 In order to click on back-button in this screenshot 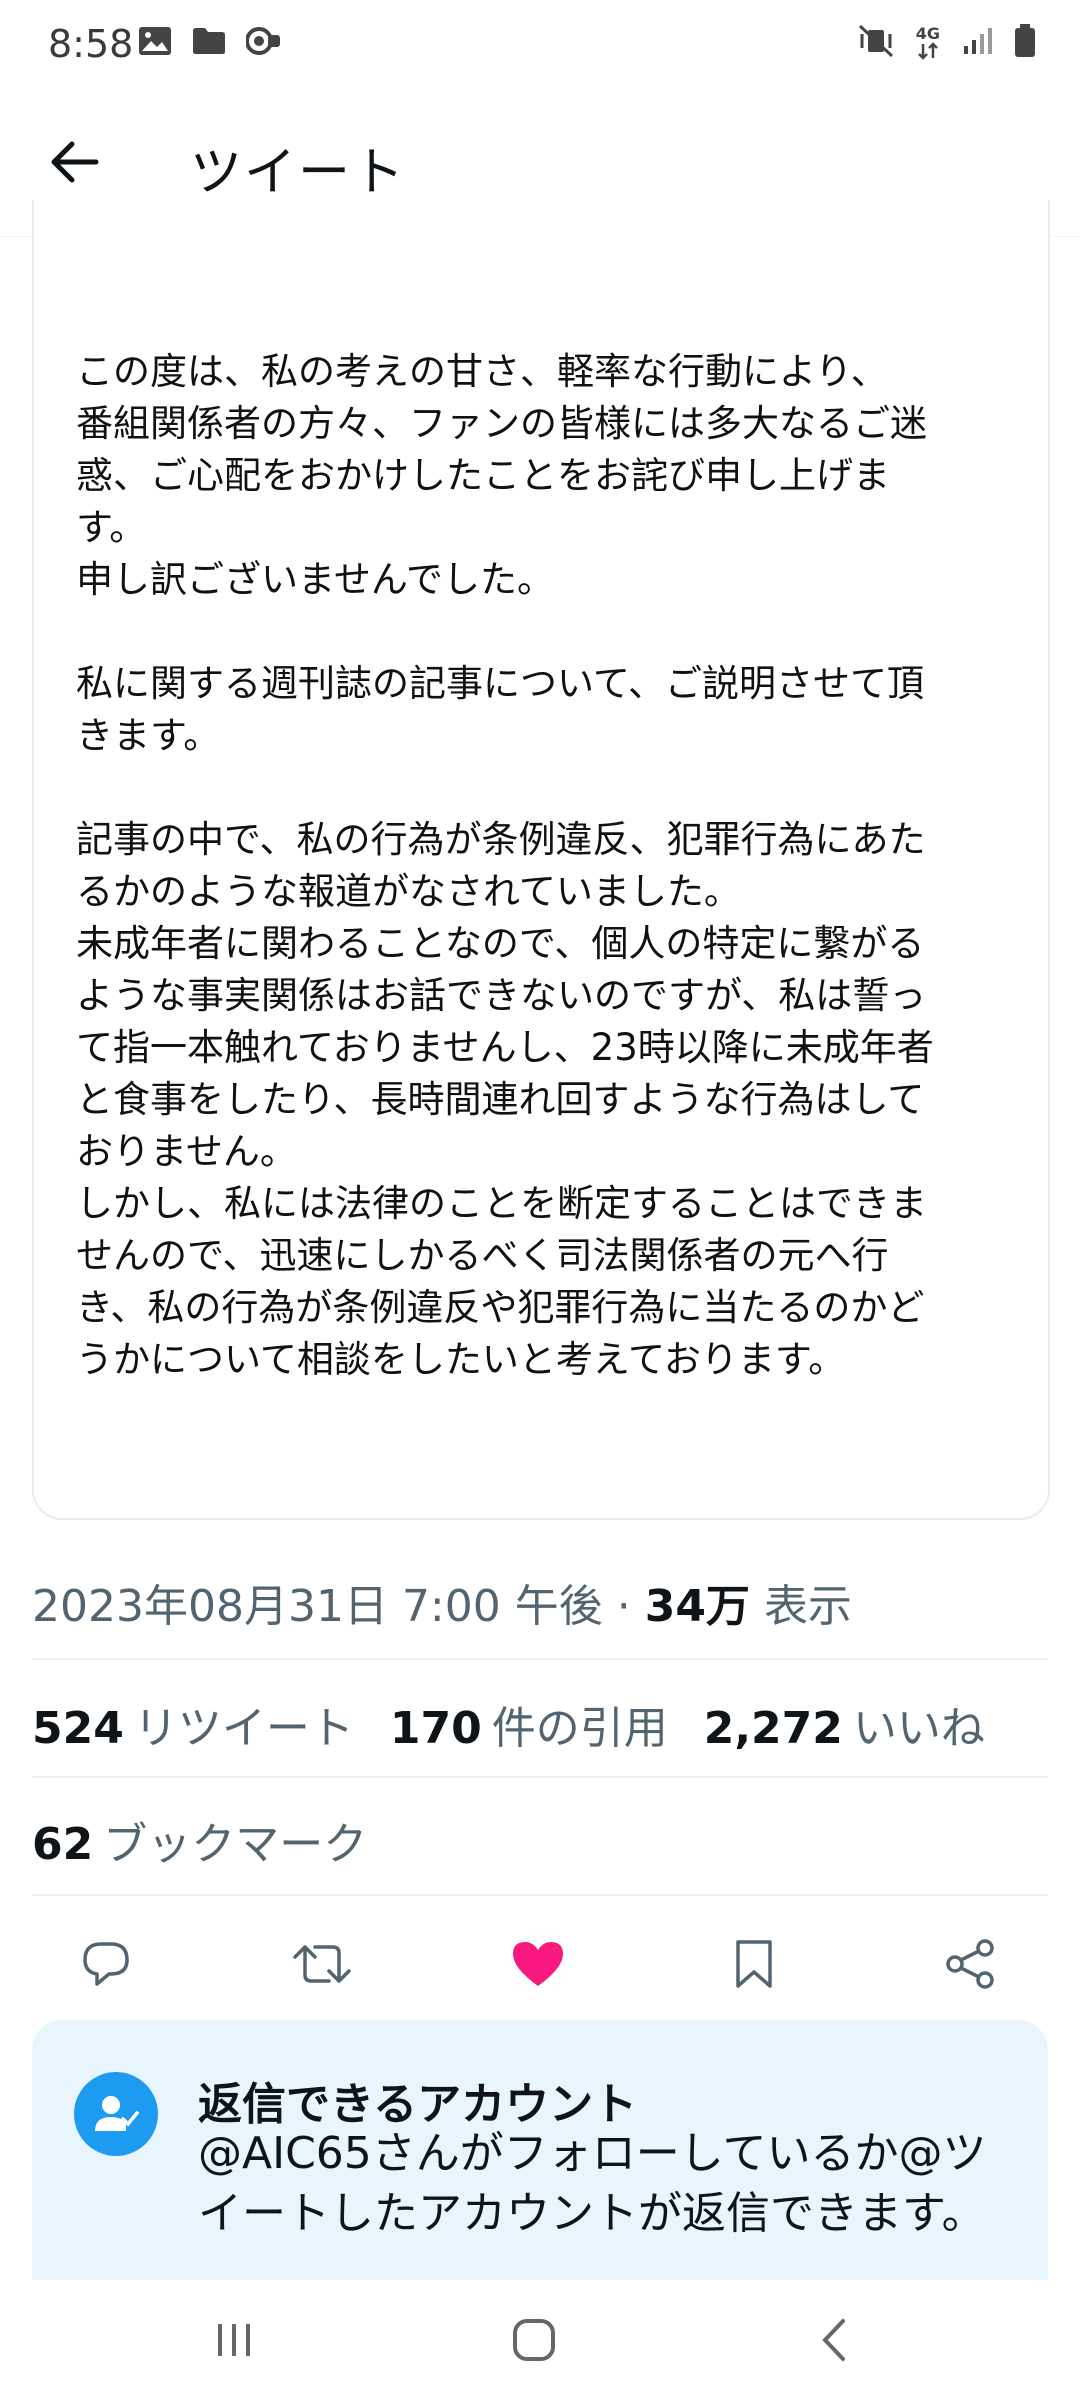, I will do `click(74, 162)`.